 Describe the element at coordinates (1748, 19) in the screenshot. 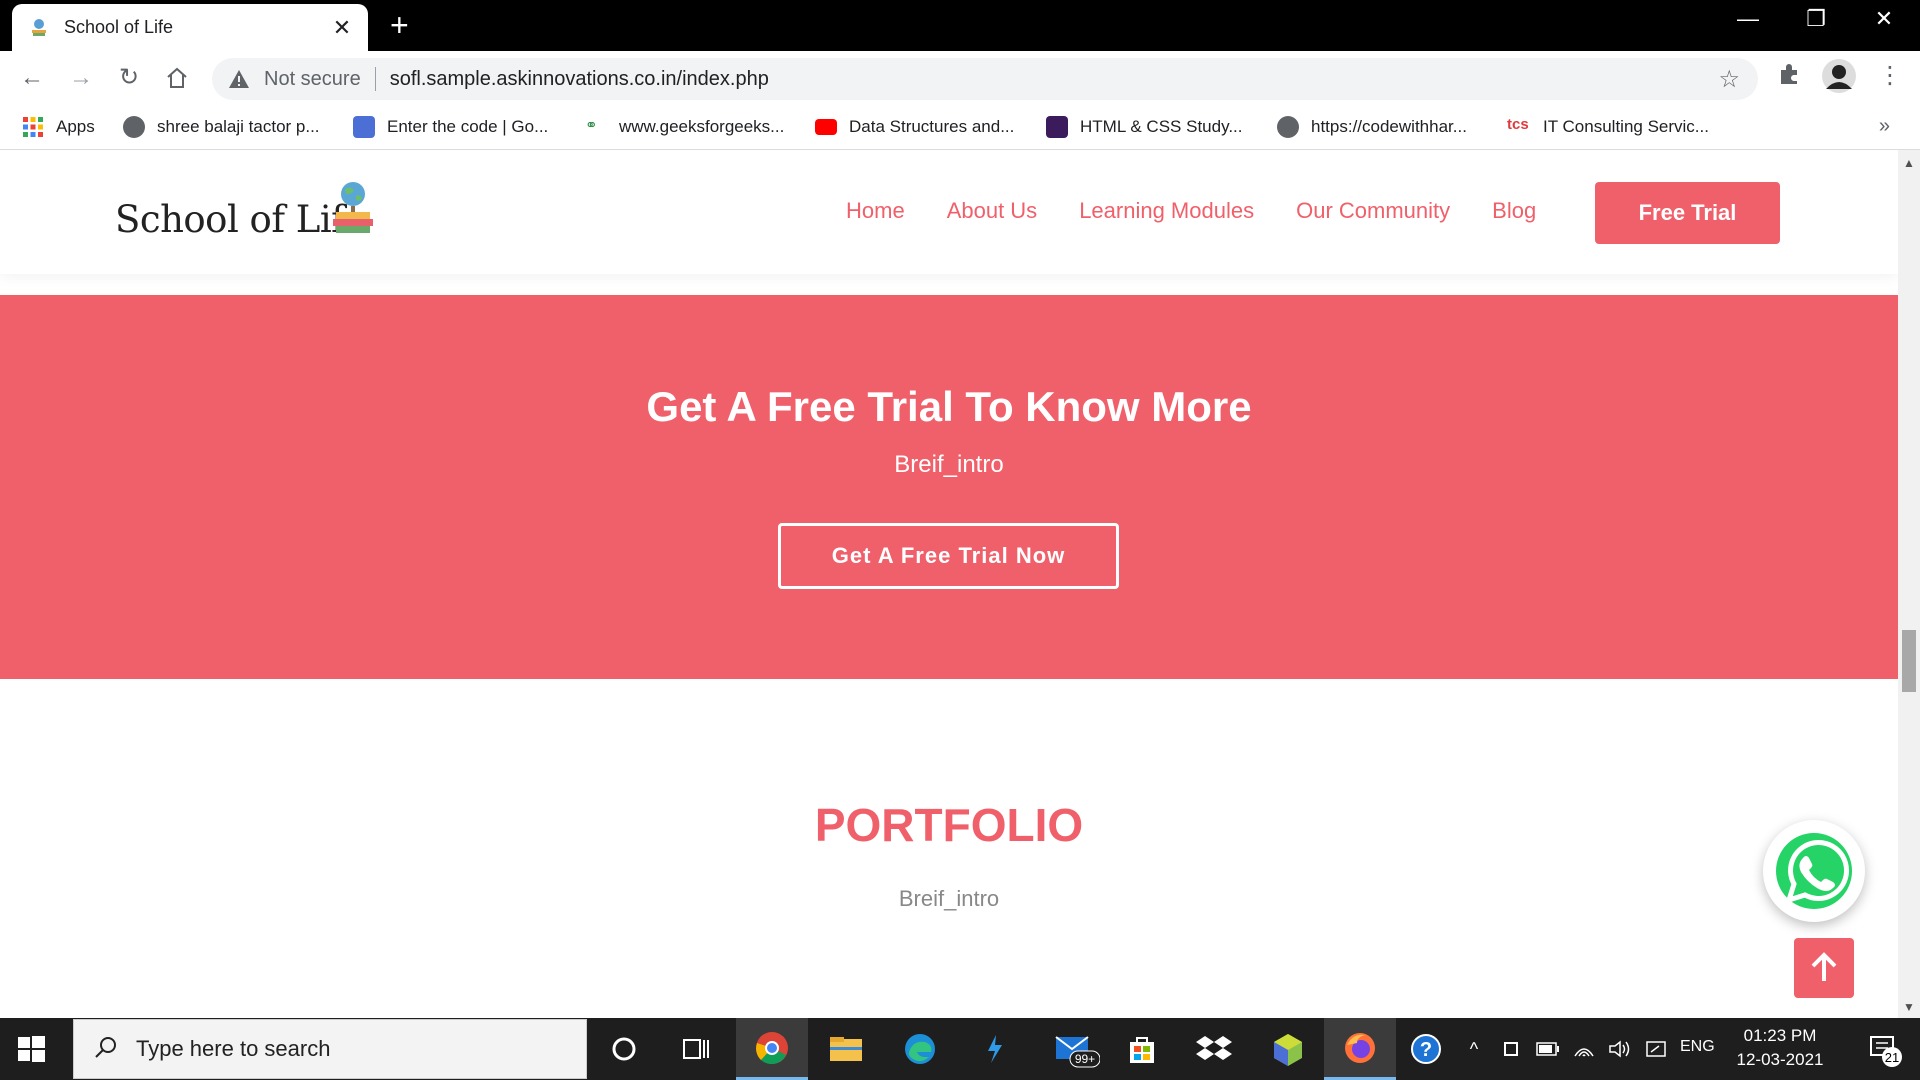

I see `minimize-icon: —` at that location.